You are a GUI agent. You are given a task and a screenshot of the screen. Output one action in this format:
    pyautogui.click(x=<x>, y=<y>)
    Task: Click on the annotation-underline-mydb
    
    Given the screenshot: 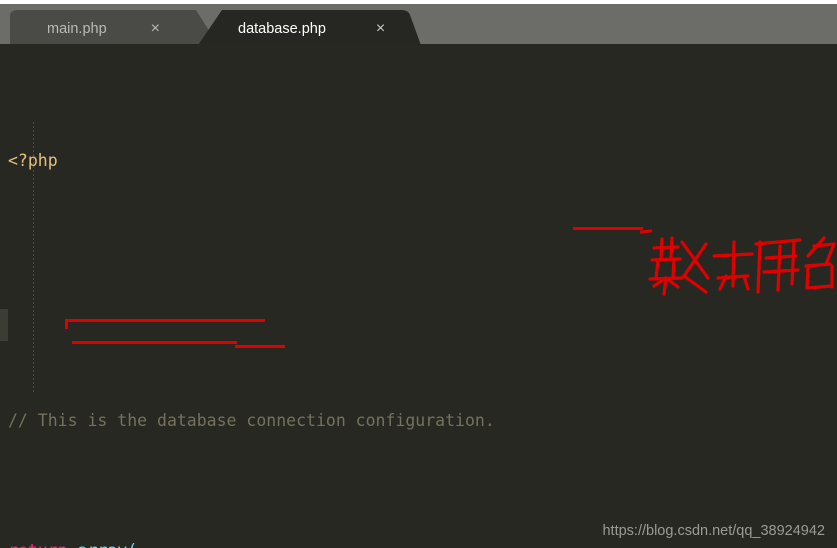 What is the action you would take?
    pyautogui.click(x=608, y=228)
    